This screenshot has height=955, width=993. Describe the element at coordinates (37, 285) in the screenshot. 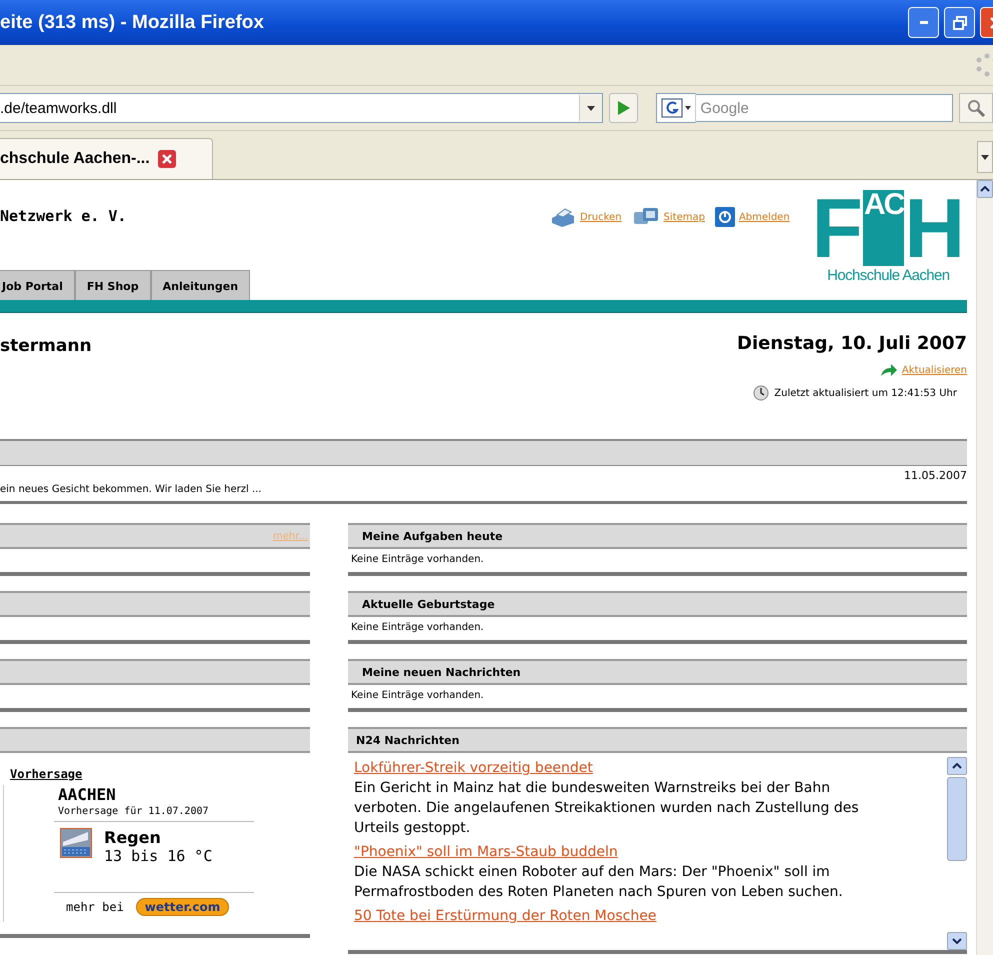

I see `nav-tab: Job Portal` at that location.